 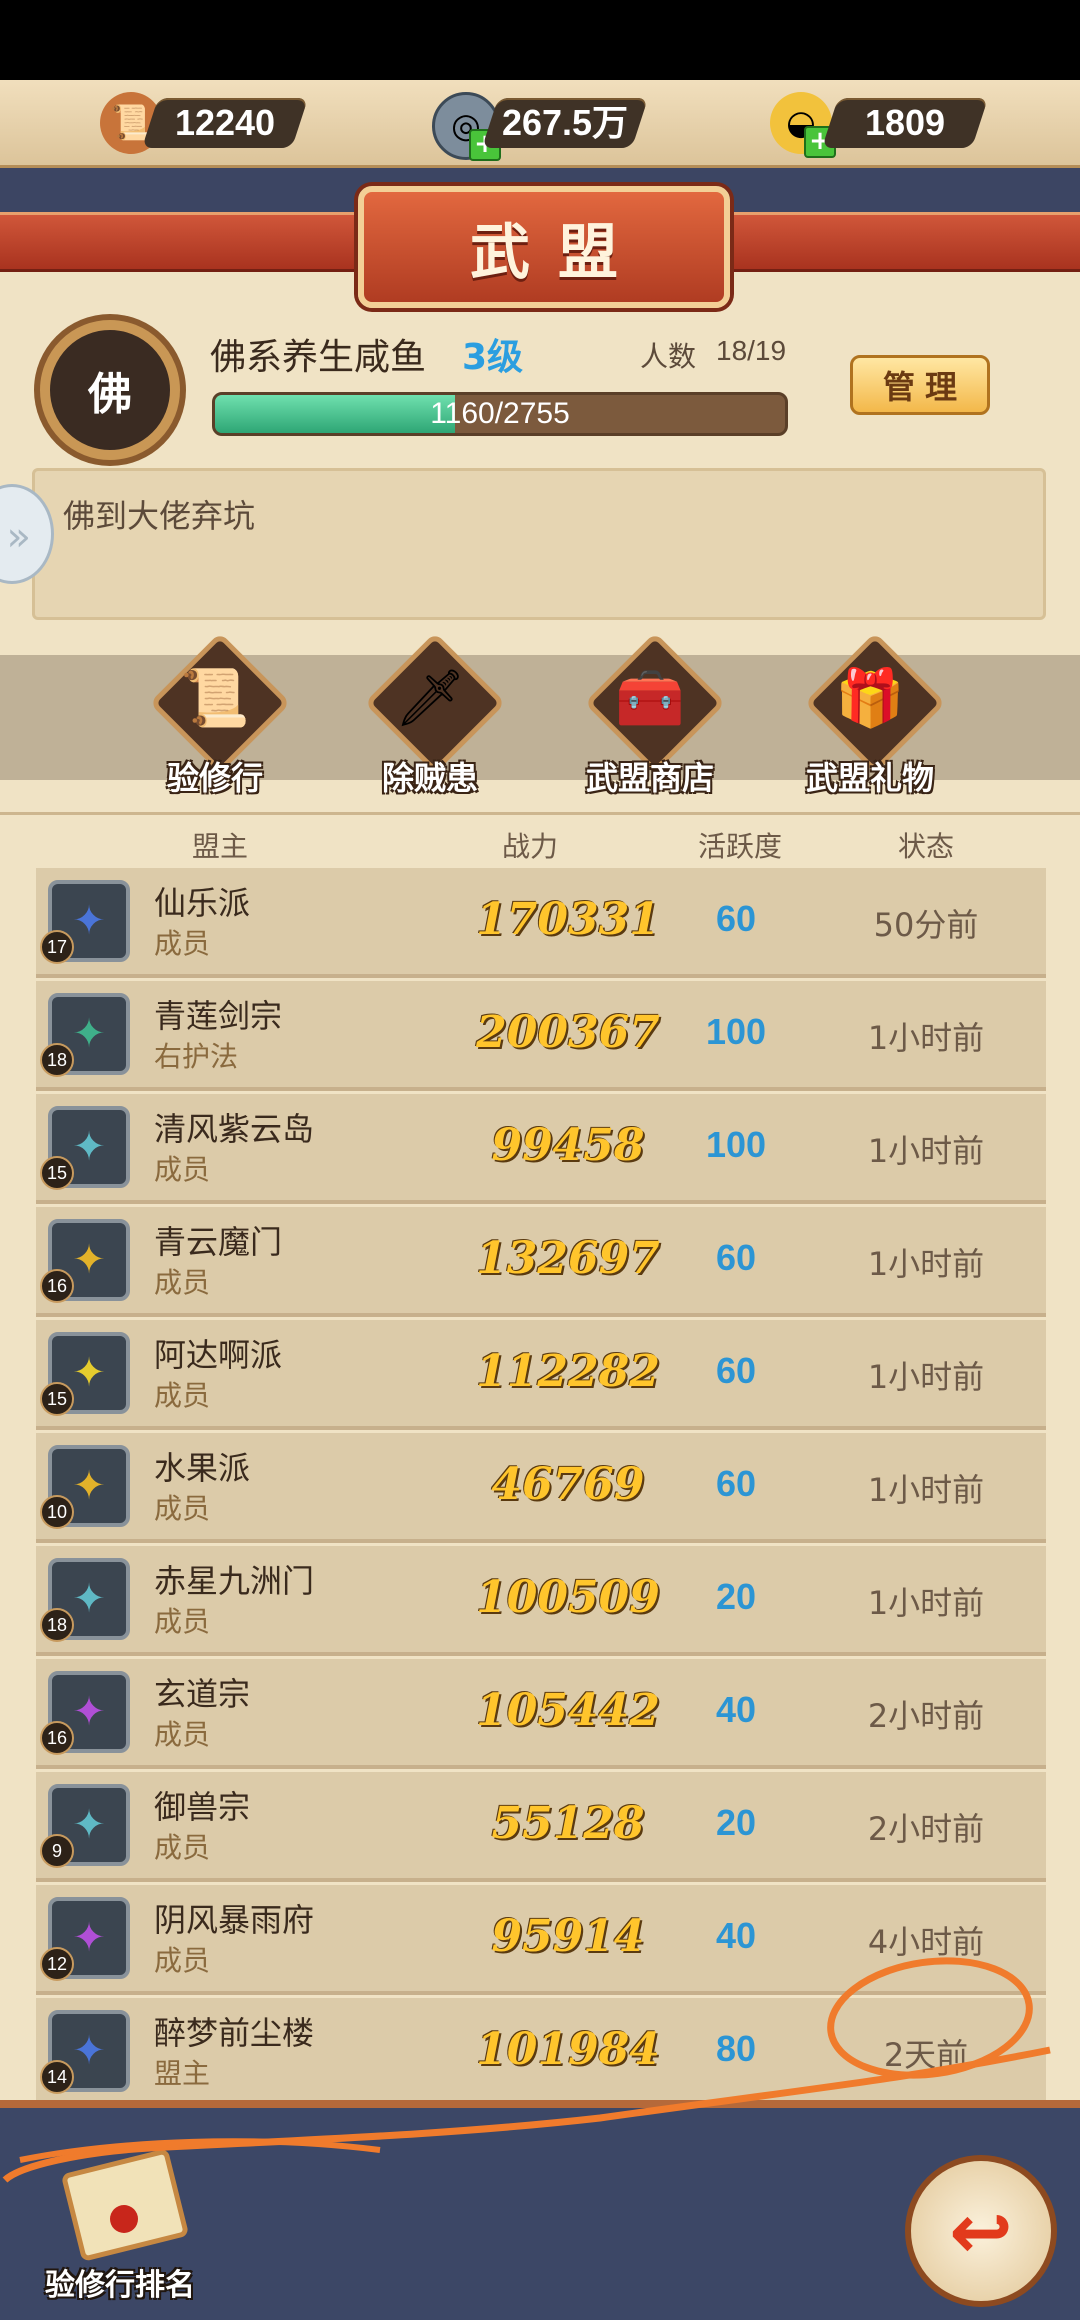 What do you see at coordinates (219, 846) in the screenshot?
I see `header-leader: 盟主` at bounding box center [219, 846].